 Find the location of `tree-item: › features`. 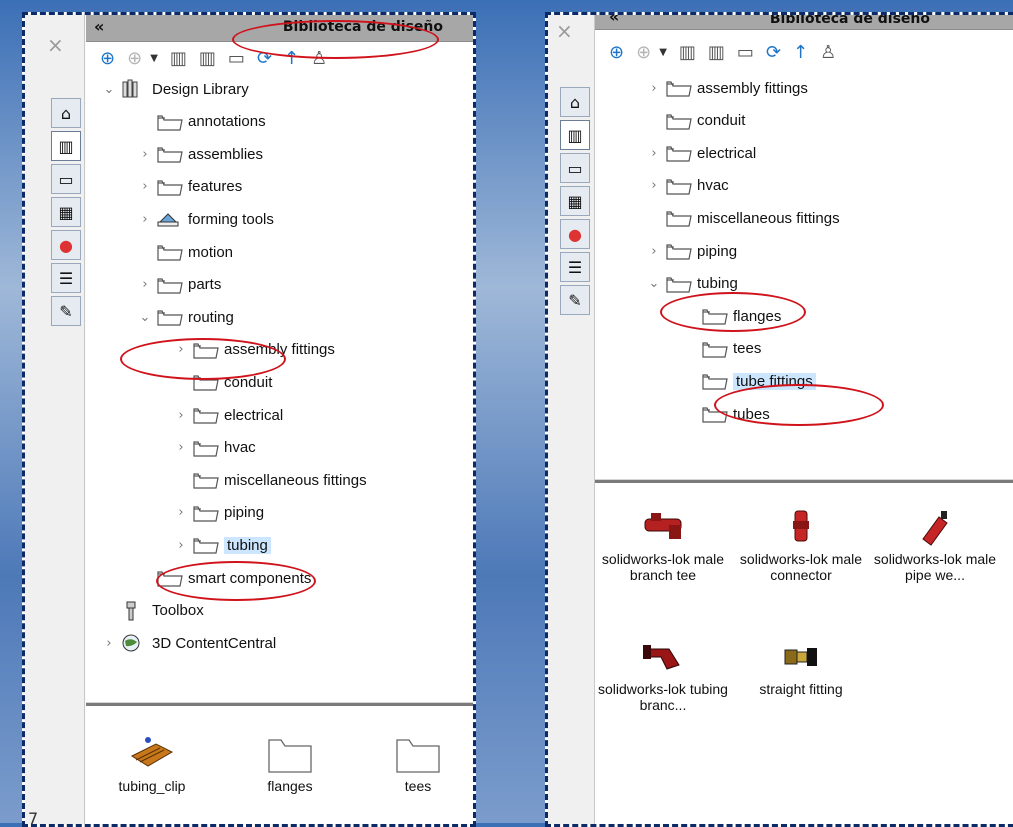

tree-item: › features is located at coordinates (188, 187).